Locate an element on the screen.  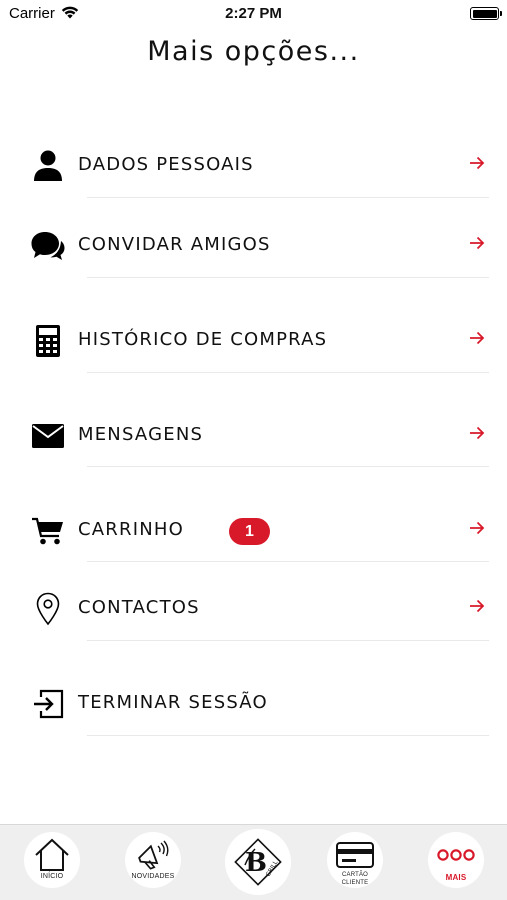
brand-logo-icon: B GRILL is located at coordinates (258, 862).